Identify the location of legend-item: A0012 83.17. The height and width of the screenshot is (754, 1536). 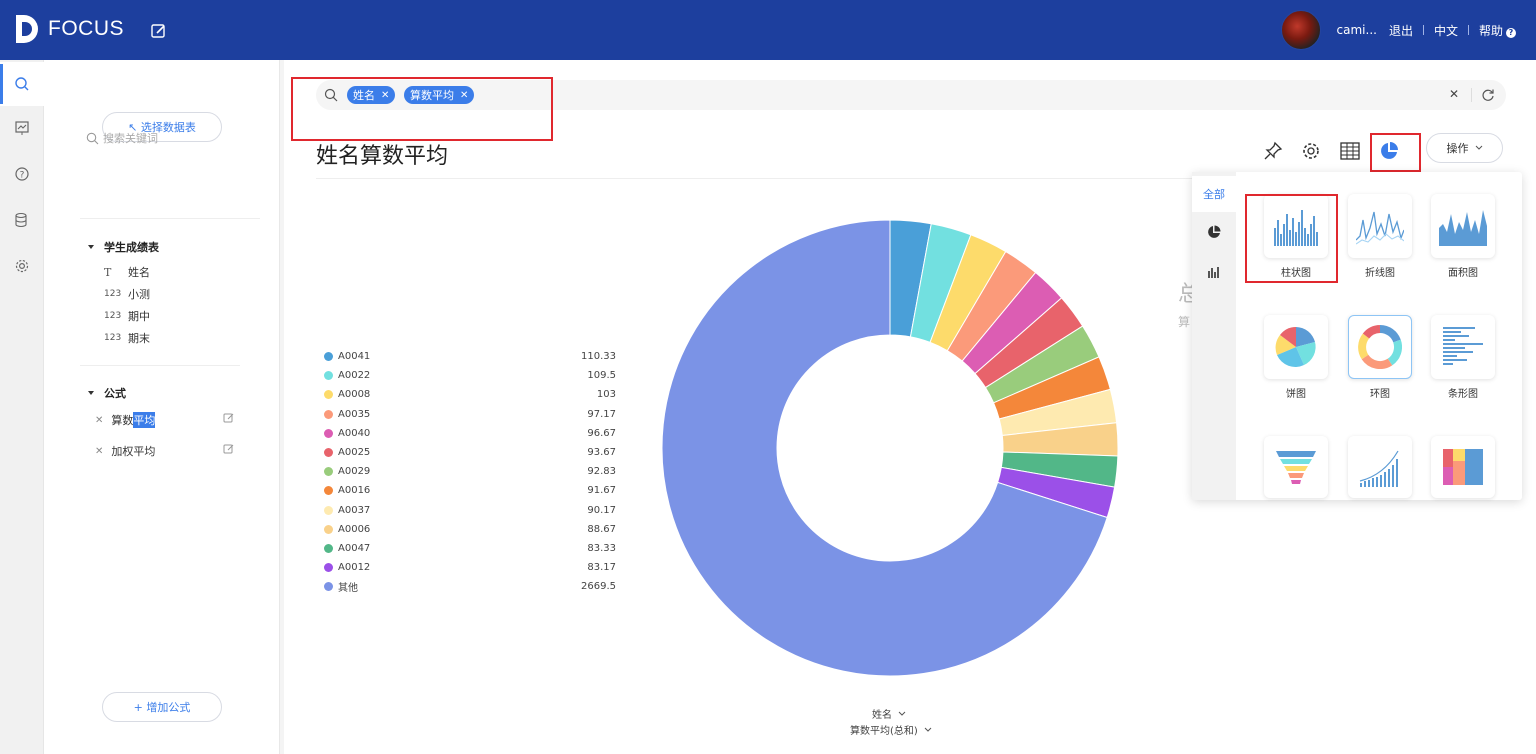
(470, 567).